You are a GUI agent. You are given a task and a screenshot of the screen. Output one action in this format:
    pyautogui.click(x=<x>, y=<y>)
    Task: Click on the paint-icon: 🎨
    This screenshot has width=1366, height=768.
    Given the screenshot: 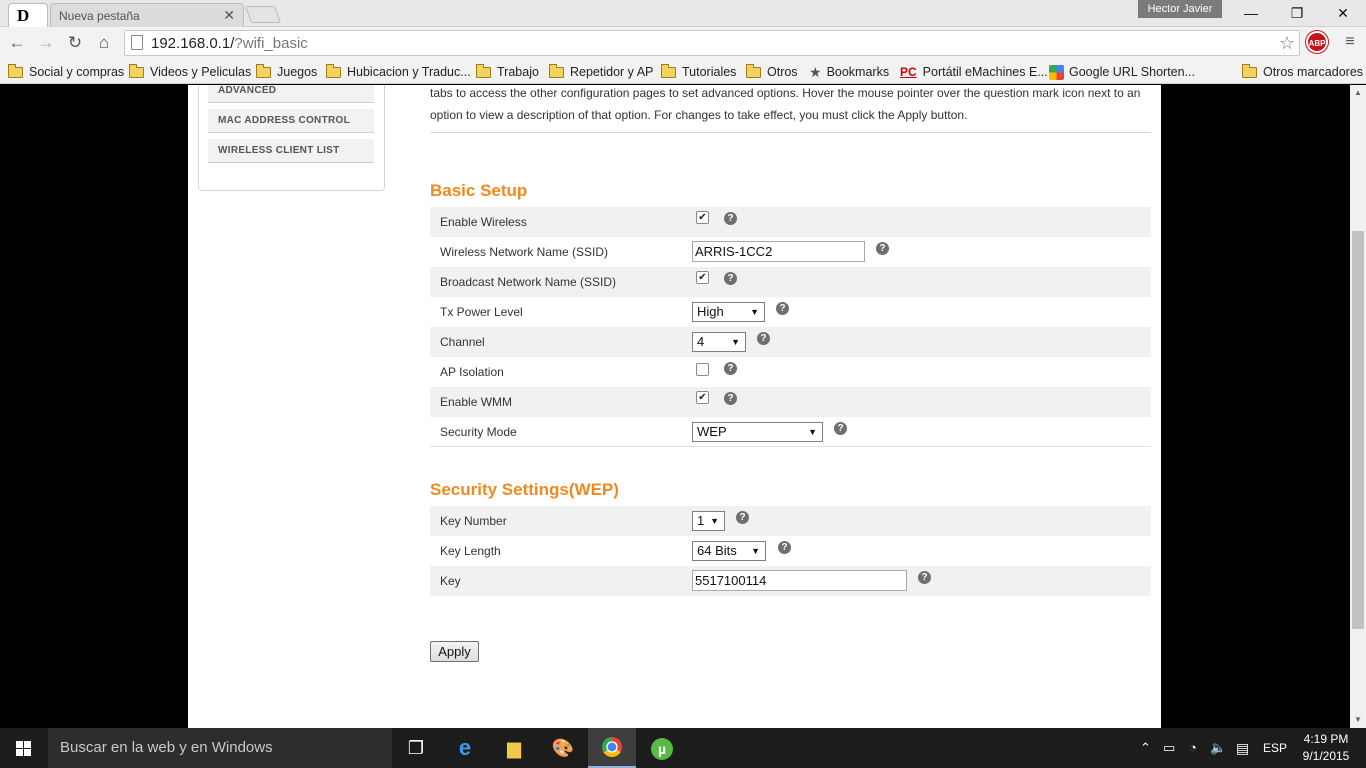 What is the action you would take?
    pyautogui.click(x=563, y=748)
    